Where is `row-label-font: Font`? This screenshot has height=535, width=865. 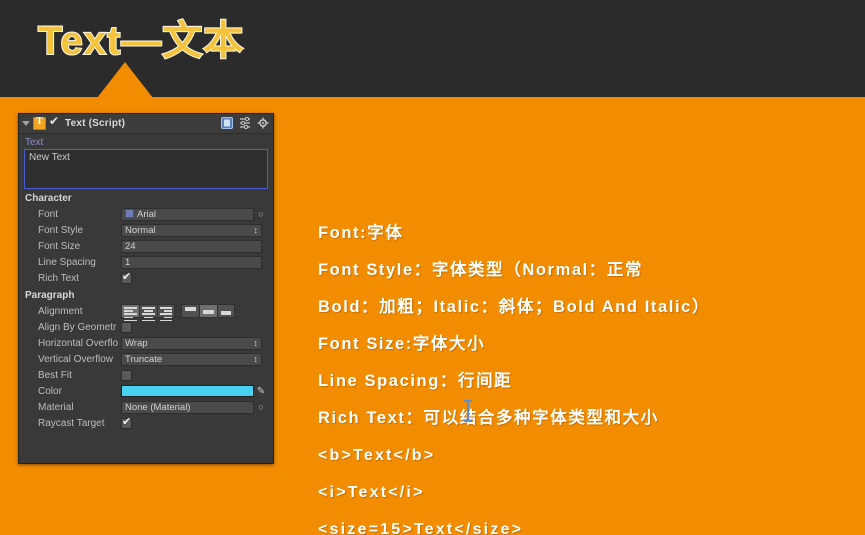
row-label-font: Font is located at coordinates (48, 214).